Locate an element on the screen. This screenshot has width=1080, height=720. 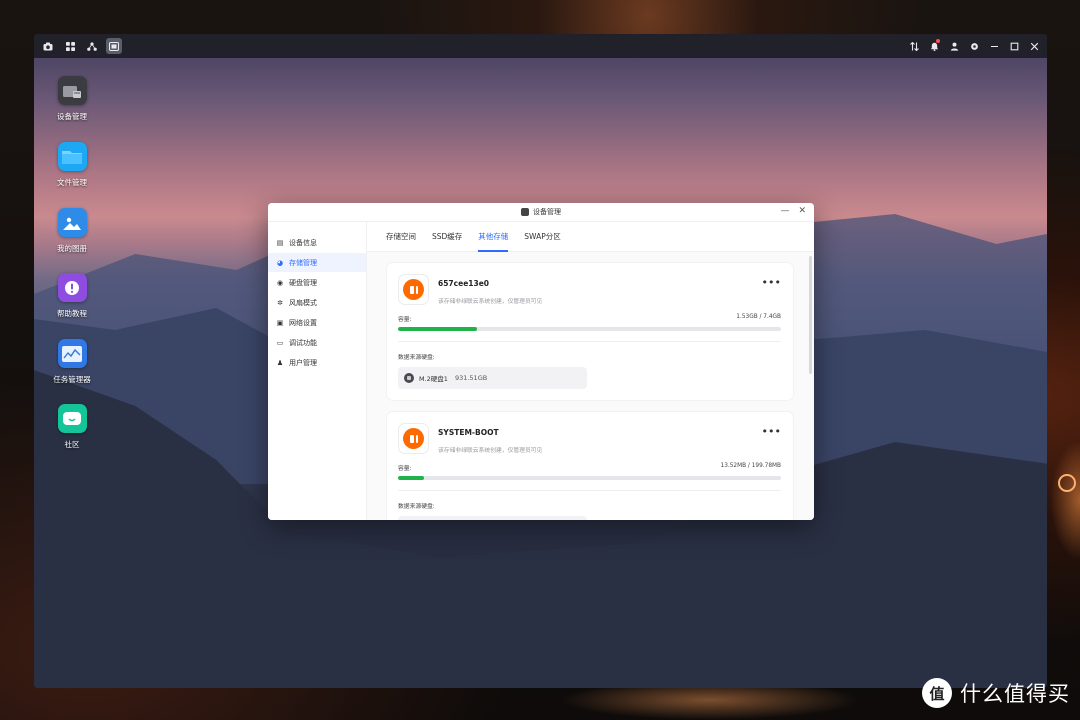
disk-icon: ◉ is located at coordinates (280, 282).